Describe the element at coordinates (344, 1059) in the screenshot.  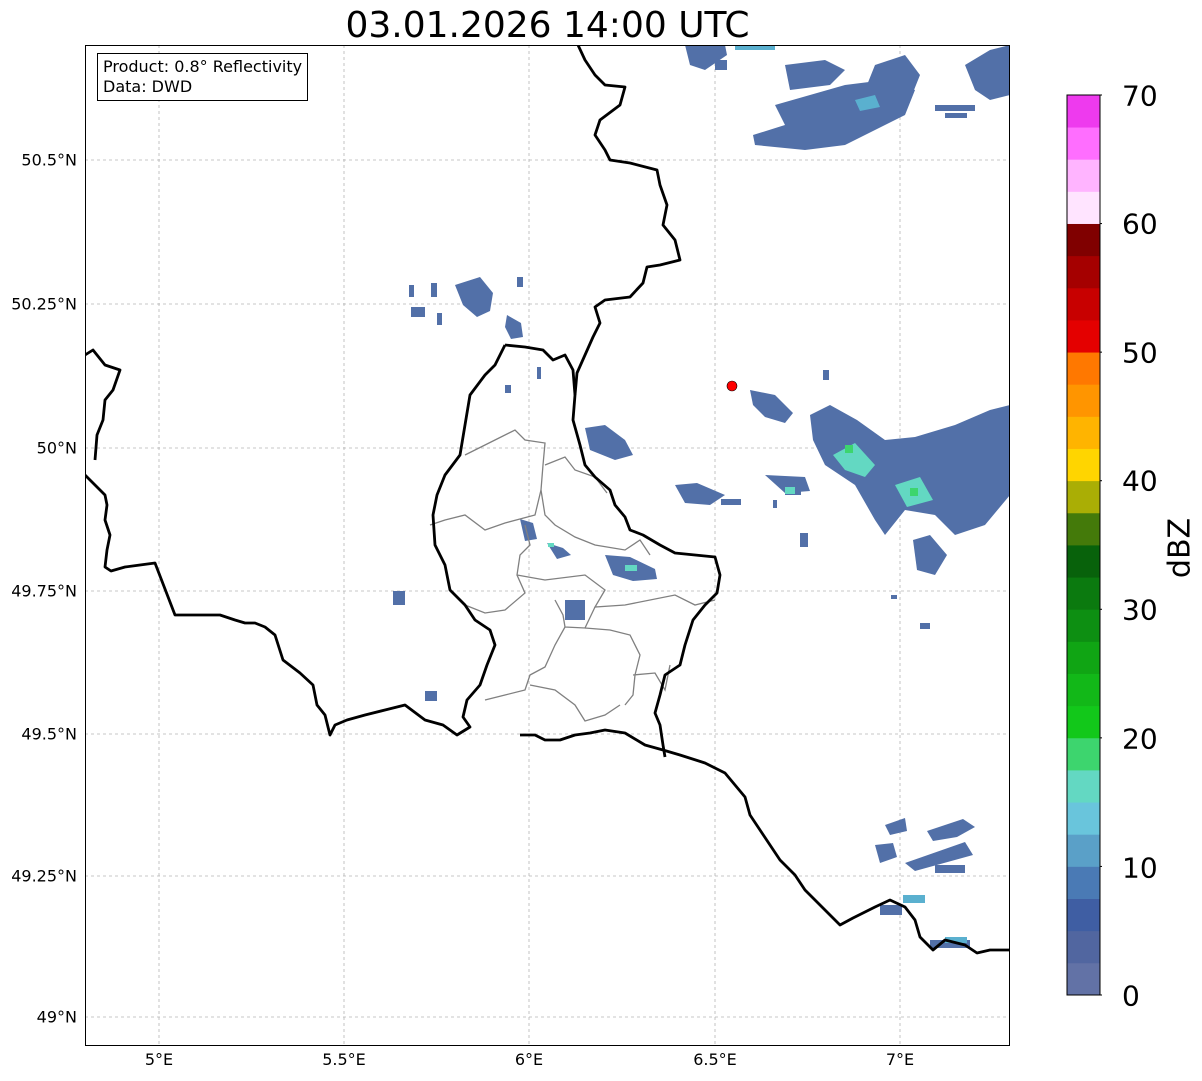
I see `lon-tick-label: 5.5°E` at that location.